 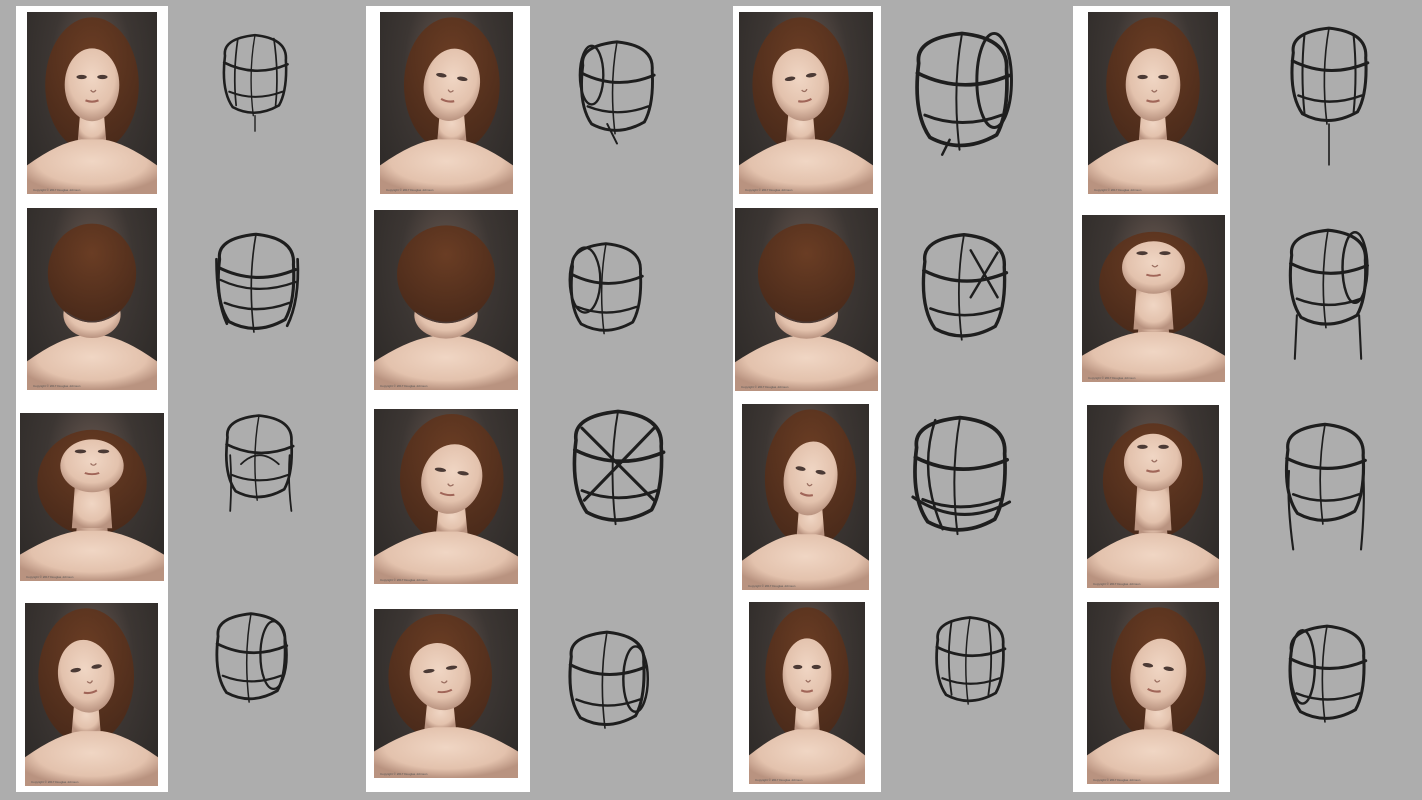 I want to click on reference-photo-4-4: Copyright © 2017 Douglas Johnson, so click(x=1153, y=693).